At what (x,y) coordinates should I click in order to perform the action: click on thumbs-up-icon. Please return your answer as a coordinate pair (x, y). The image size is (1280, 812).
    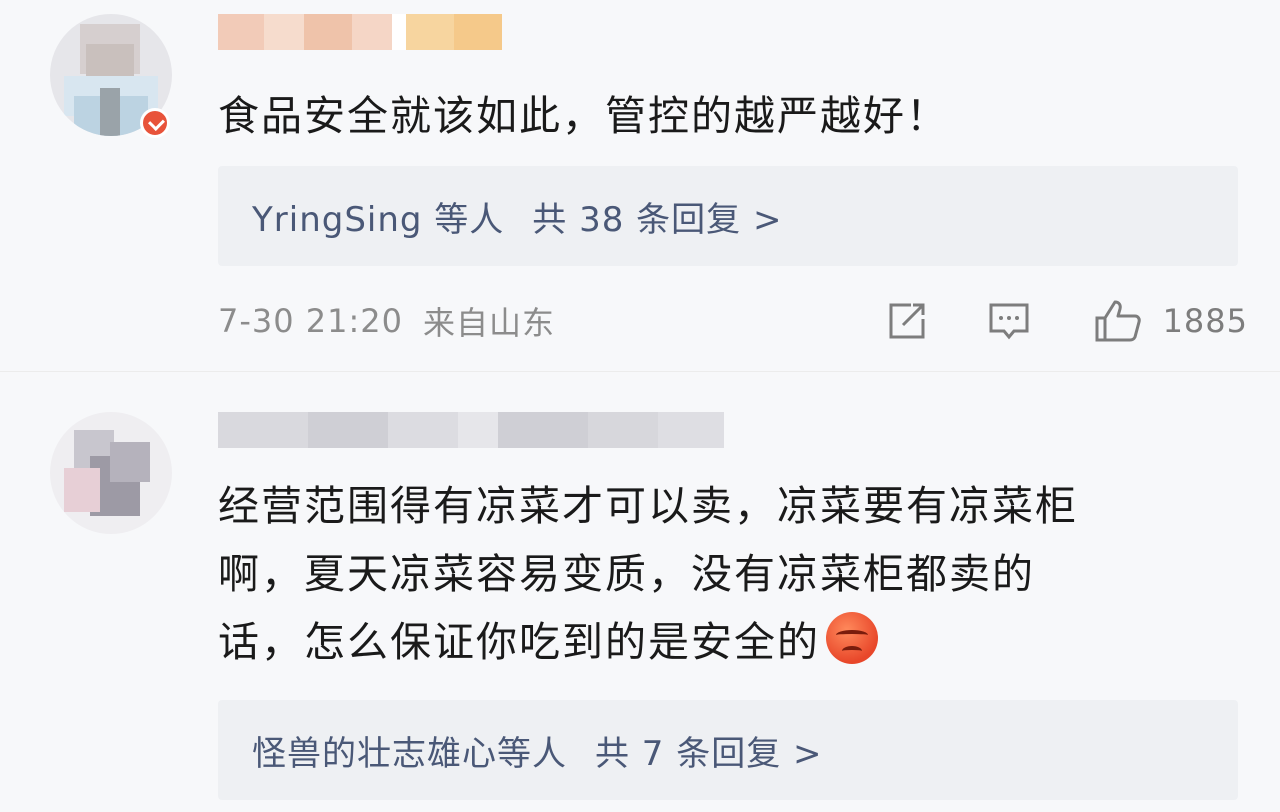
    Looking at the image, I should click on (1118, 321).